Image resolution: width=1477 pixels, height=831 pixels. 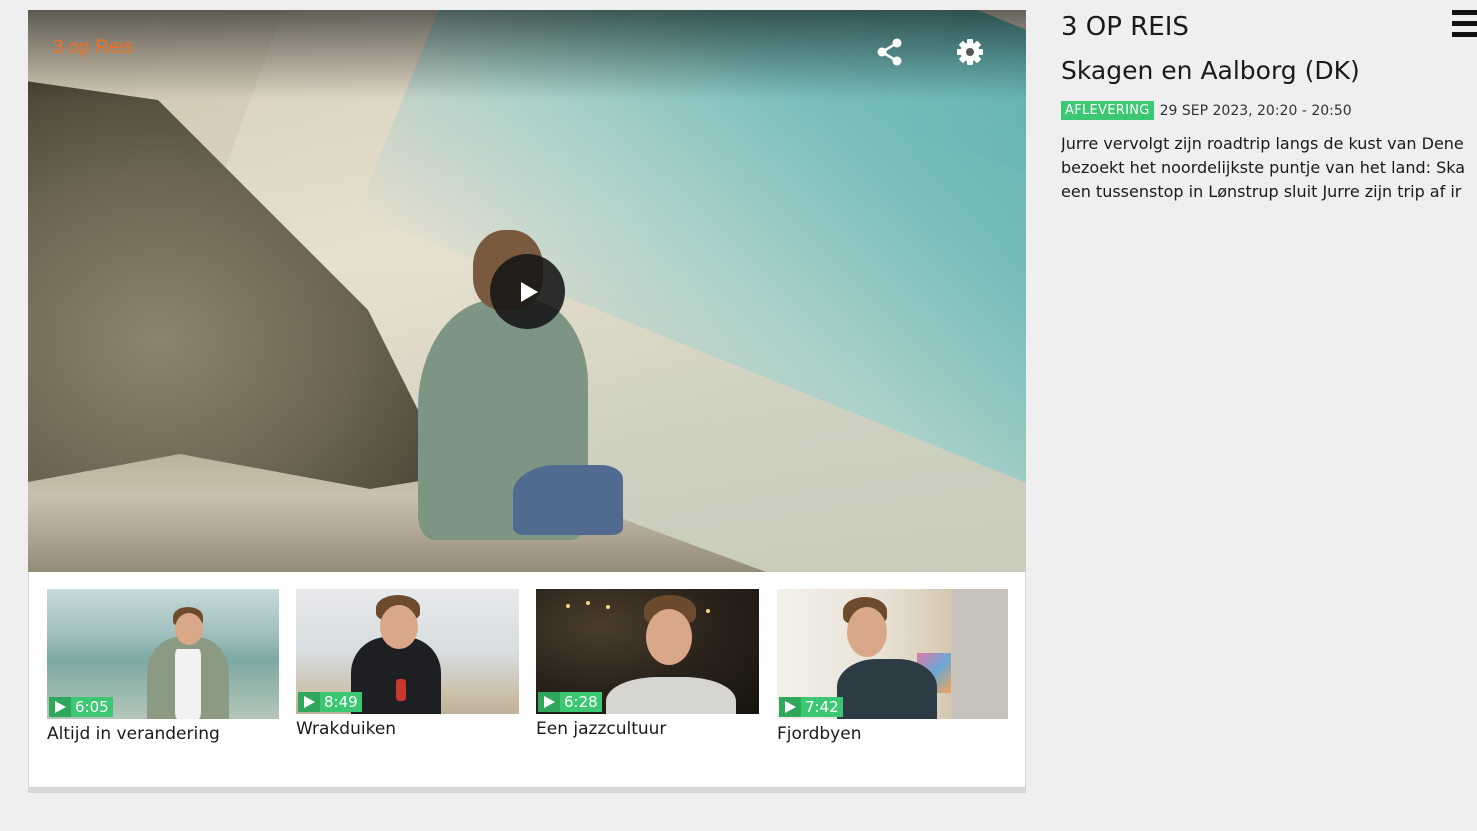 I want to click on strip-bottom-border, so click(x=527, y=790).